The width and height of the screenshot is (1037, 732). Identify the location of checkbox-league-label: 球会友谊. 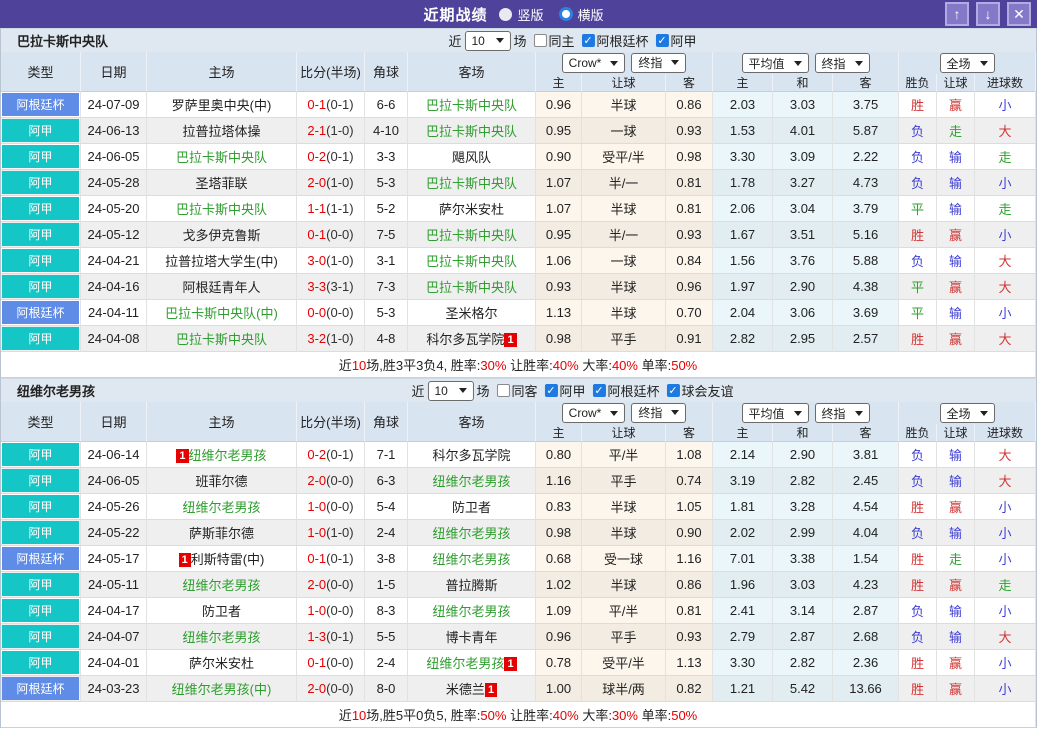
(708, 390).